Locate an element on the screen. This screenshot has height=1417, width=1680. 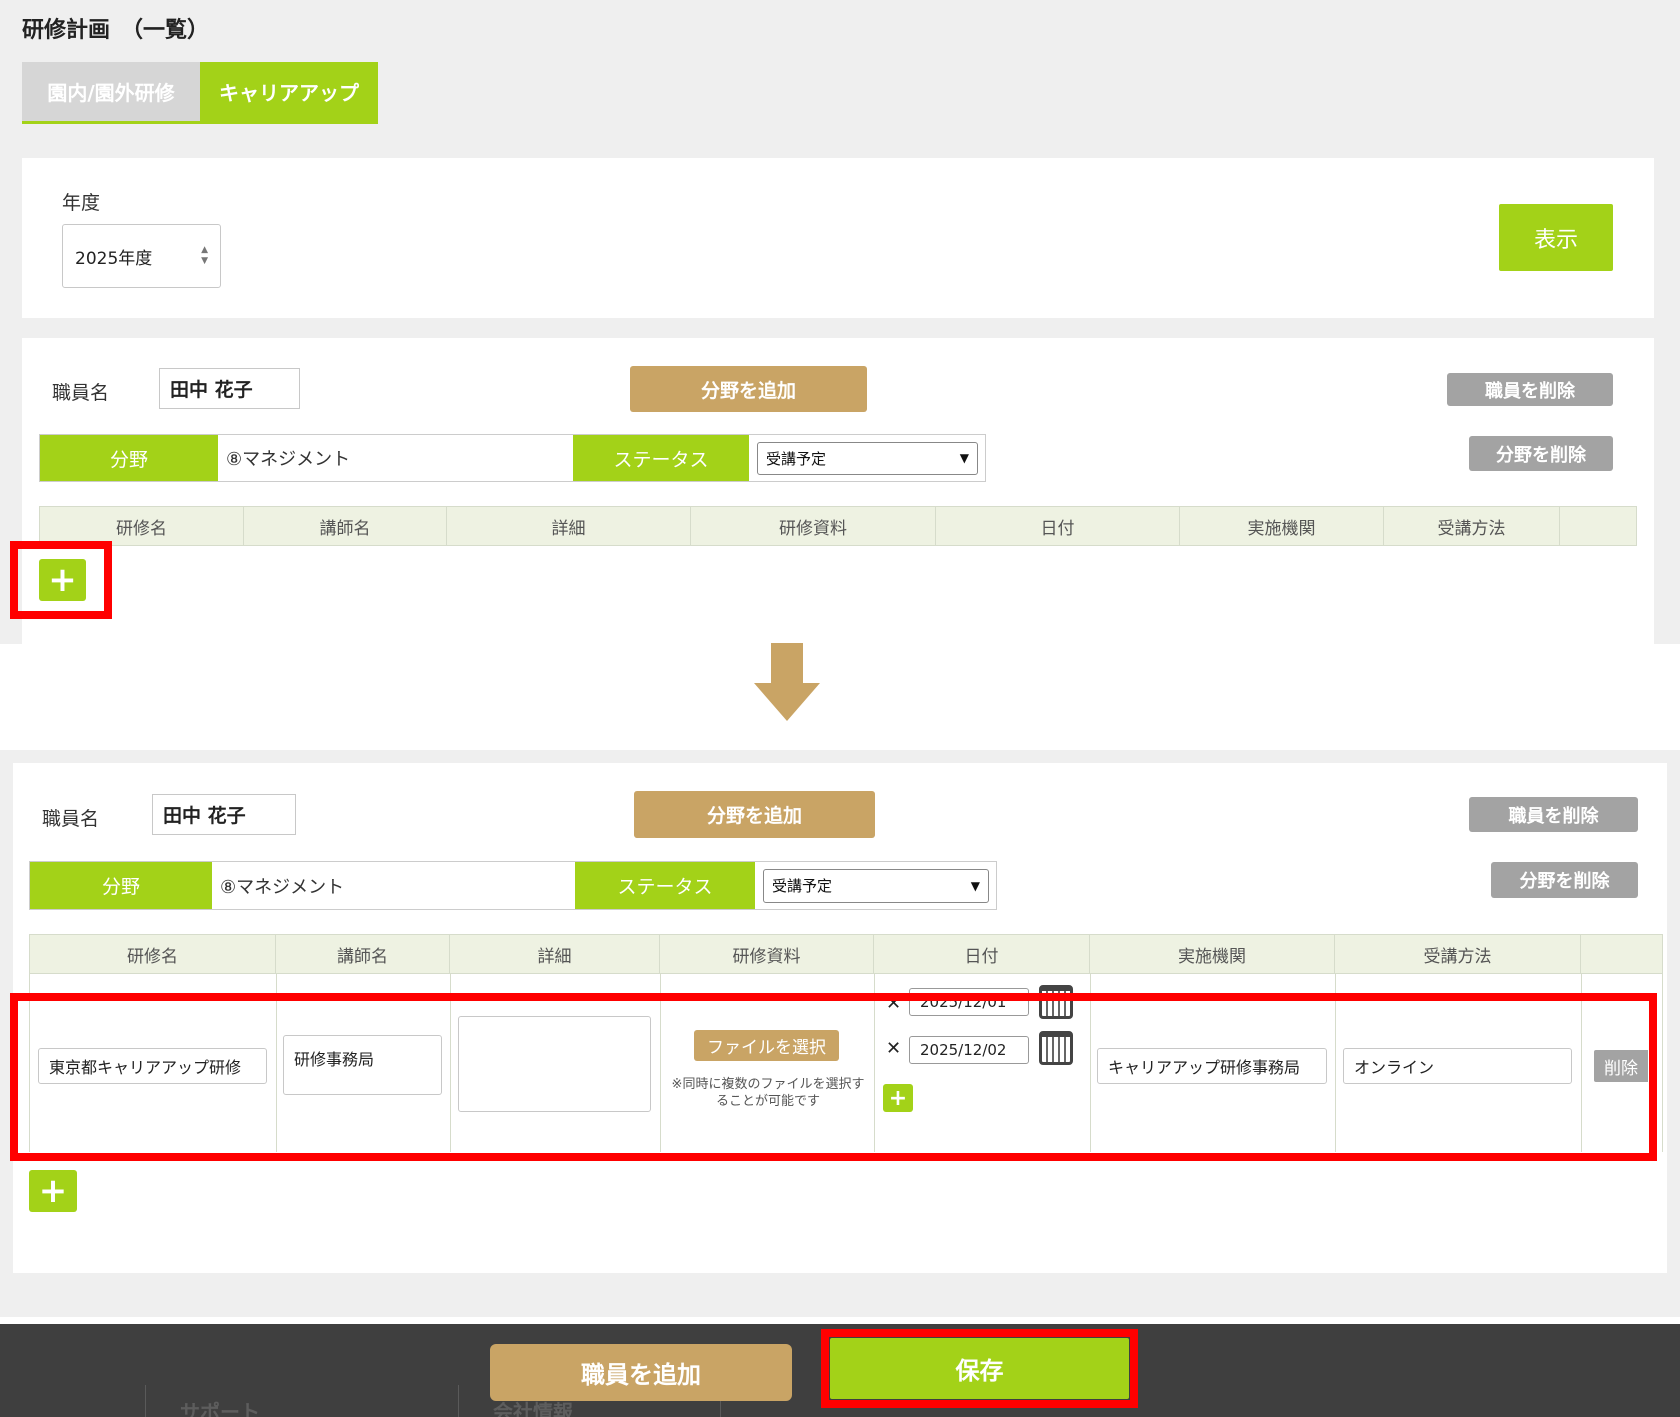
down-arrow-icon is located at coordinates (787, 682).